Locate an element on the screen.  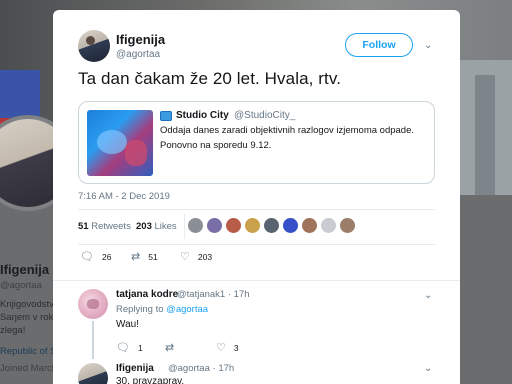
quoted-author-handle: @StudioCity_ is located at coordinates (265, 115).